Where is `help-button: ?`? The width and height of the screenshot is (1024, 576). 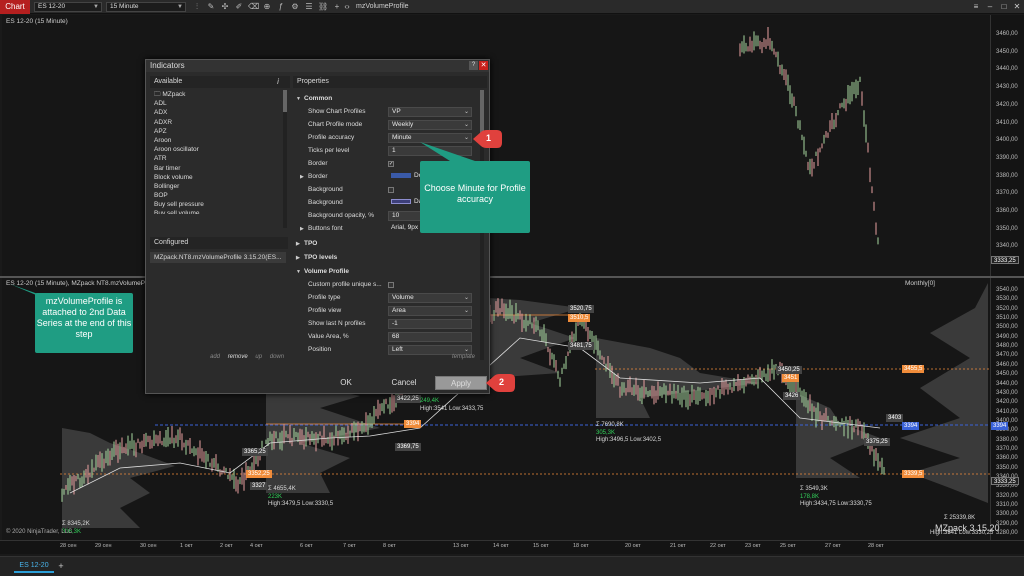
help-button: ? is located at coordinates (473, 65).